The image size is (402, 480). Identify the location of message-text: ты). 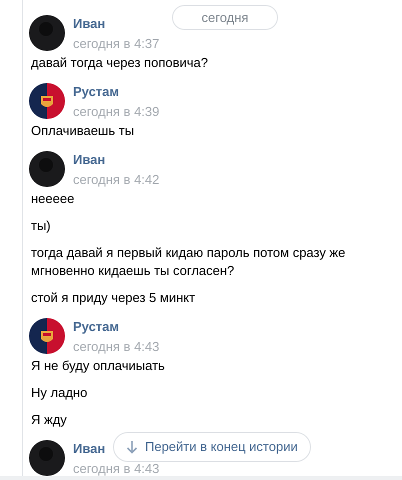
(41, 226).